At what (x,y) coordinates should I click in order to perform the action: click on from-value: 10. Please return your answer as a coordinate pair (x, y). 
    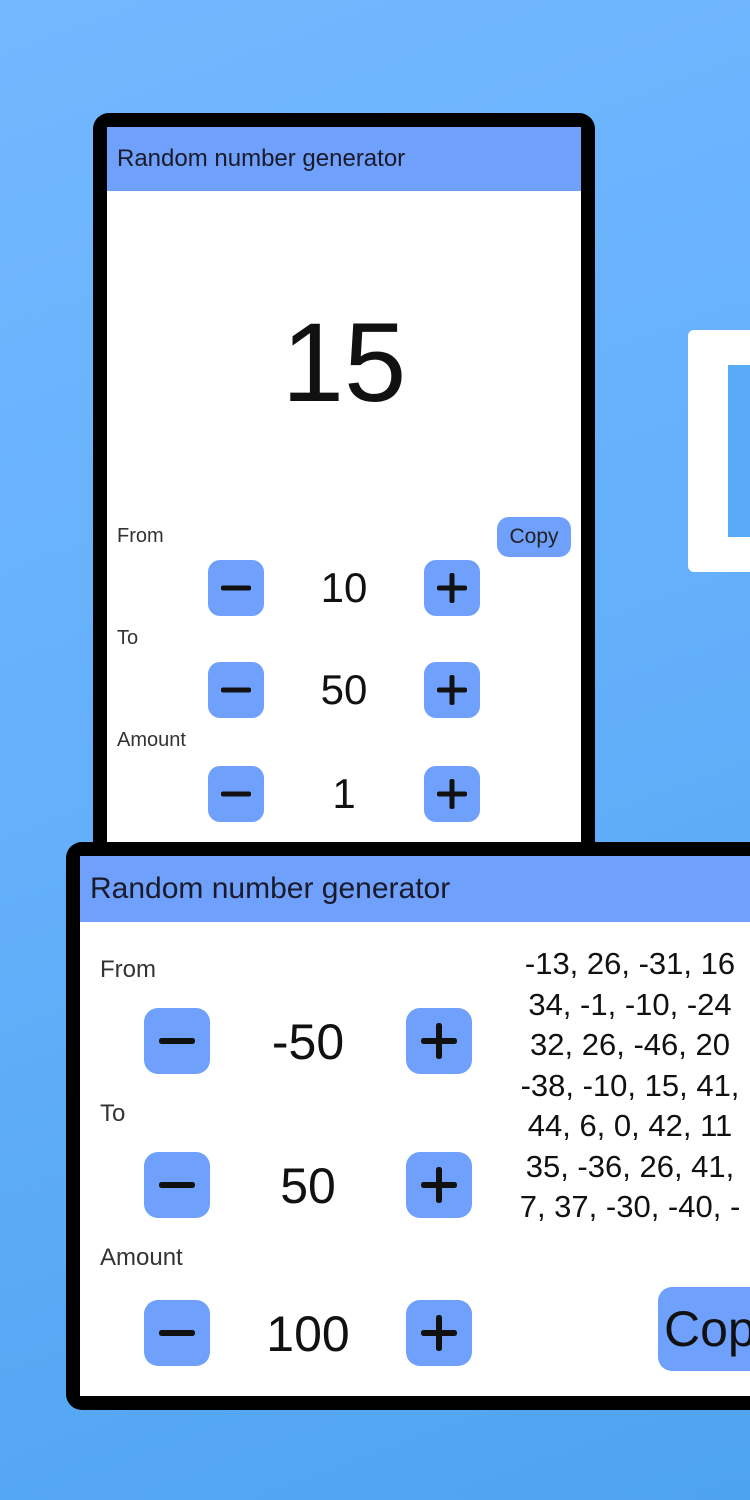
    Looking at the image, I should click on (344, 587).